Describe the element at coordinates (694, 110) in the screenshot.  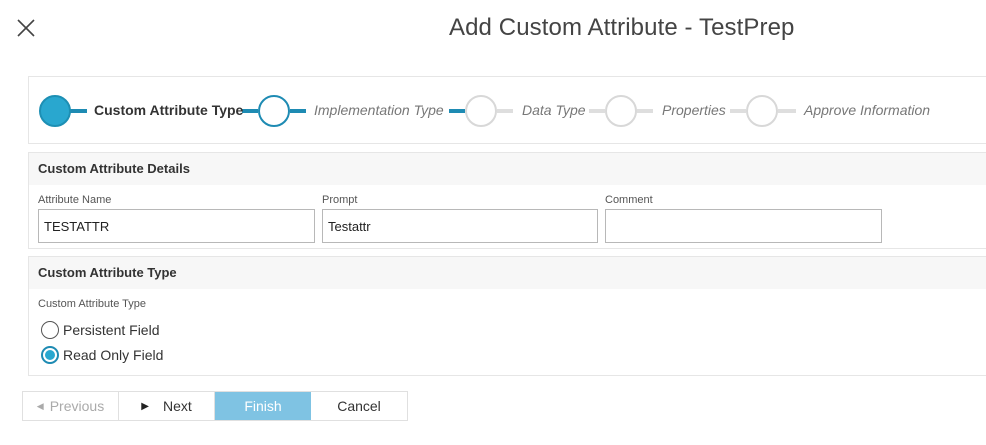
I see `step-label: Properties` at that location.